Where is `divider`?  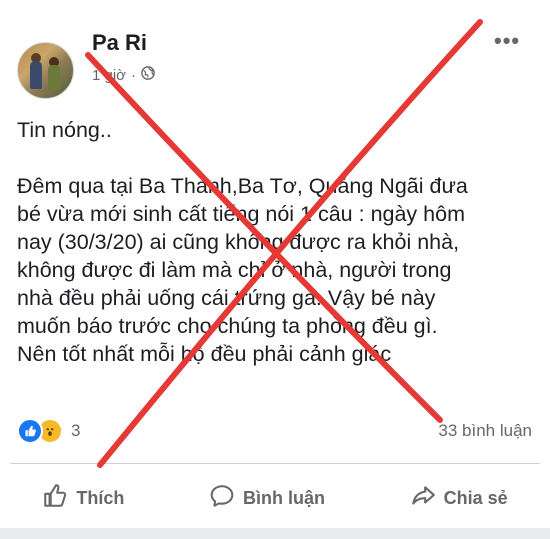
divider is located at coordinates (275, 463).